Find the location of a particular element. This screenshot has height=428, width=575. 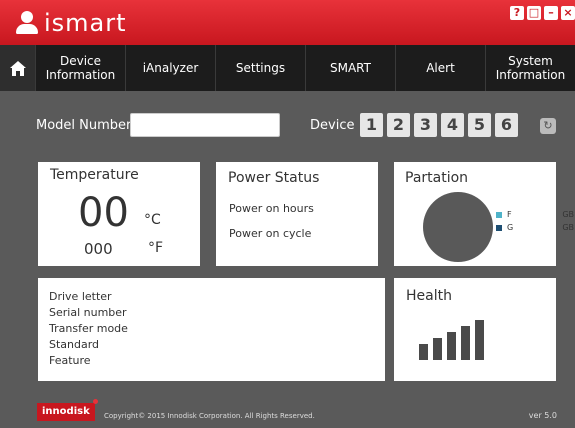

home-icon is located at coordinates (17, 68).